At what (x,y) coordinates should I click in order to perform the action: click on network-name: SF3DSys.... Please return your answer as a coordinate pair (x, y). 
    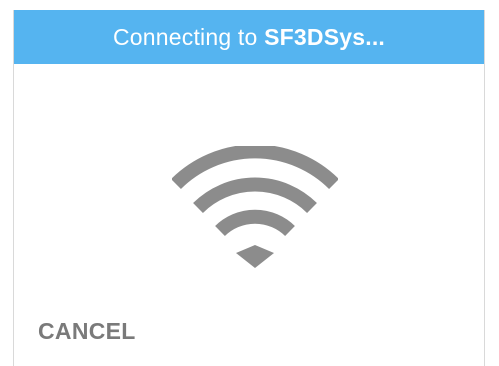
    Looking at the image, I should click on (324, 36).